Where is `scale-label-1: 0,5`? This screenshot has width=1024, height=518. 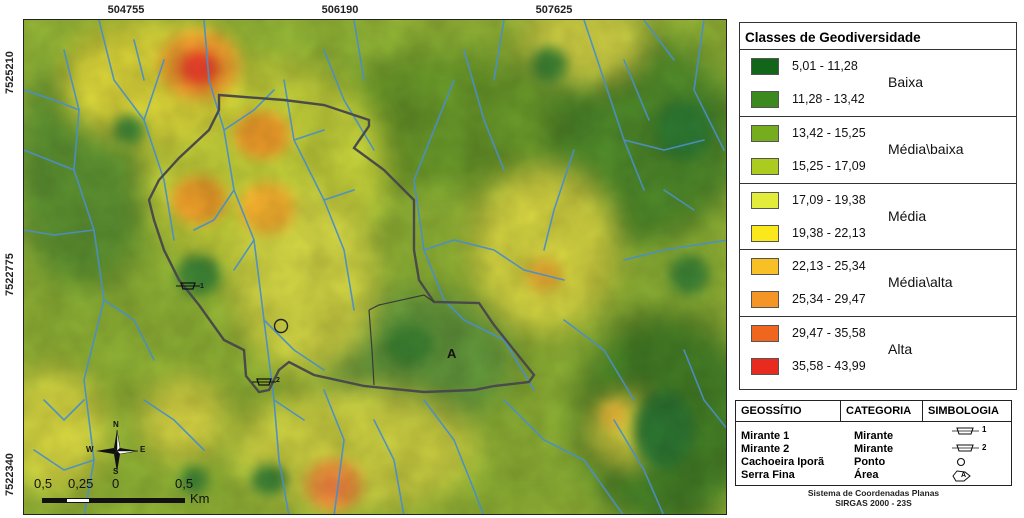 scale-label-1: 0,5 is located at coordinates (43, 483).